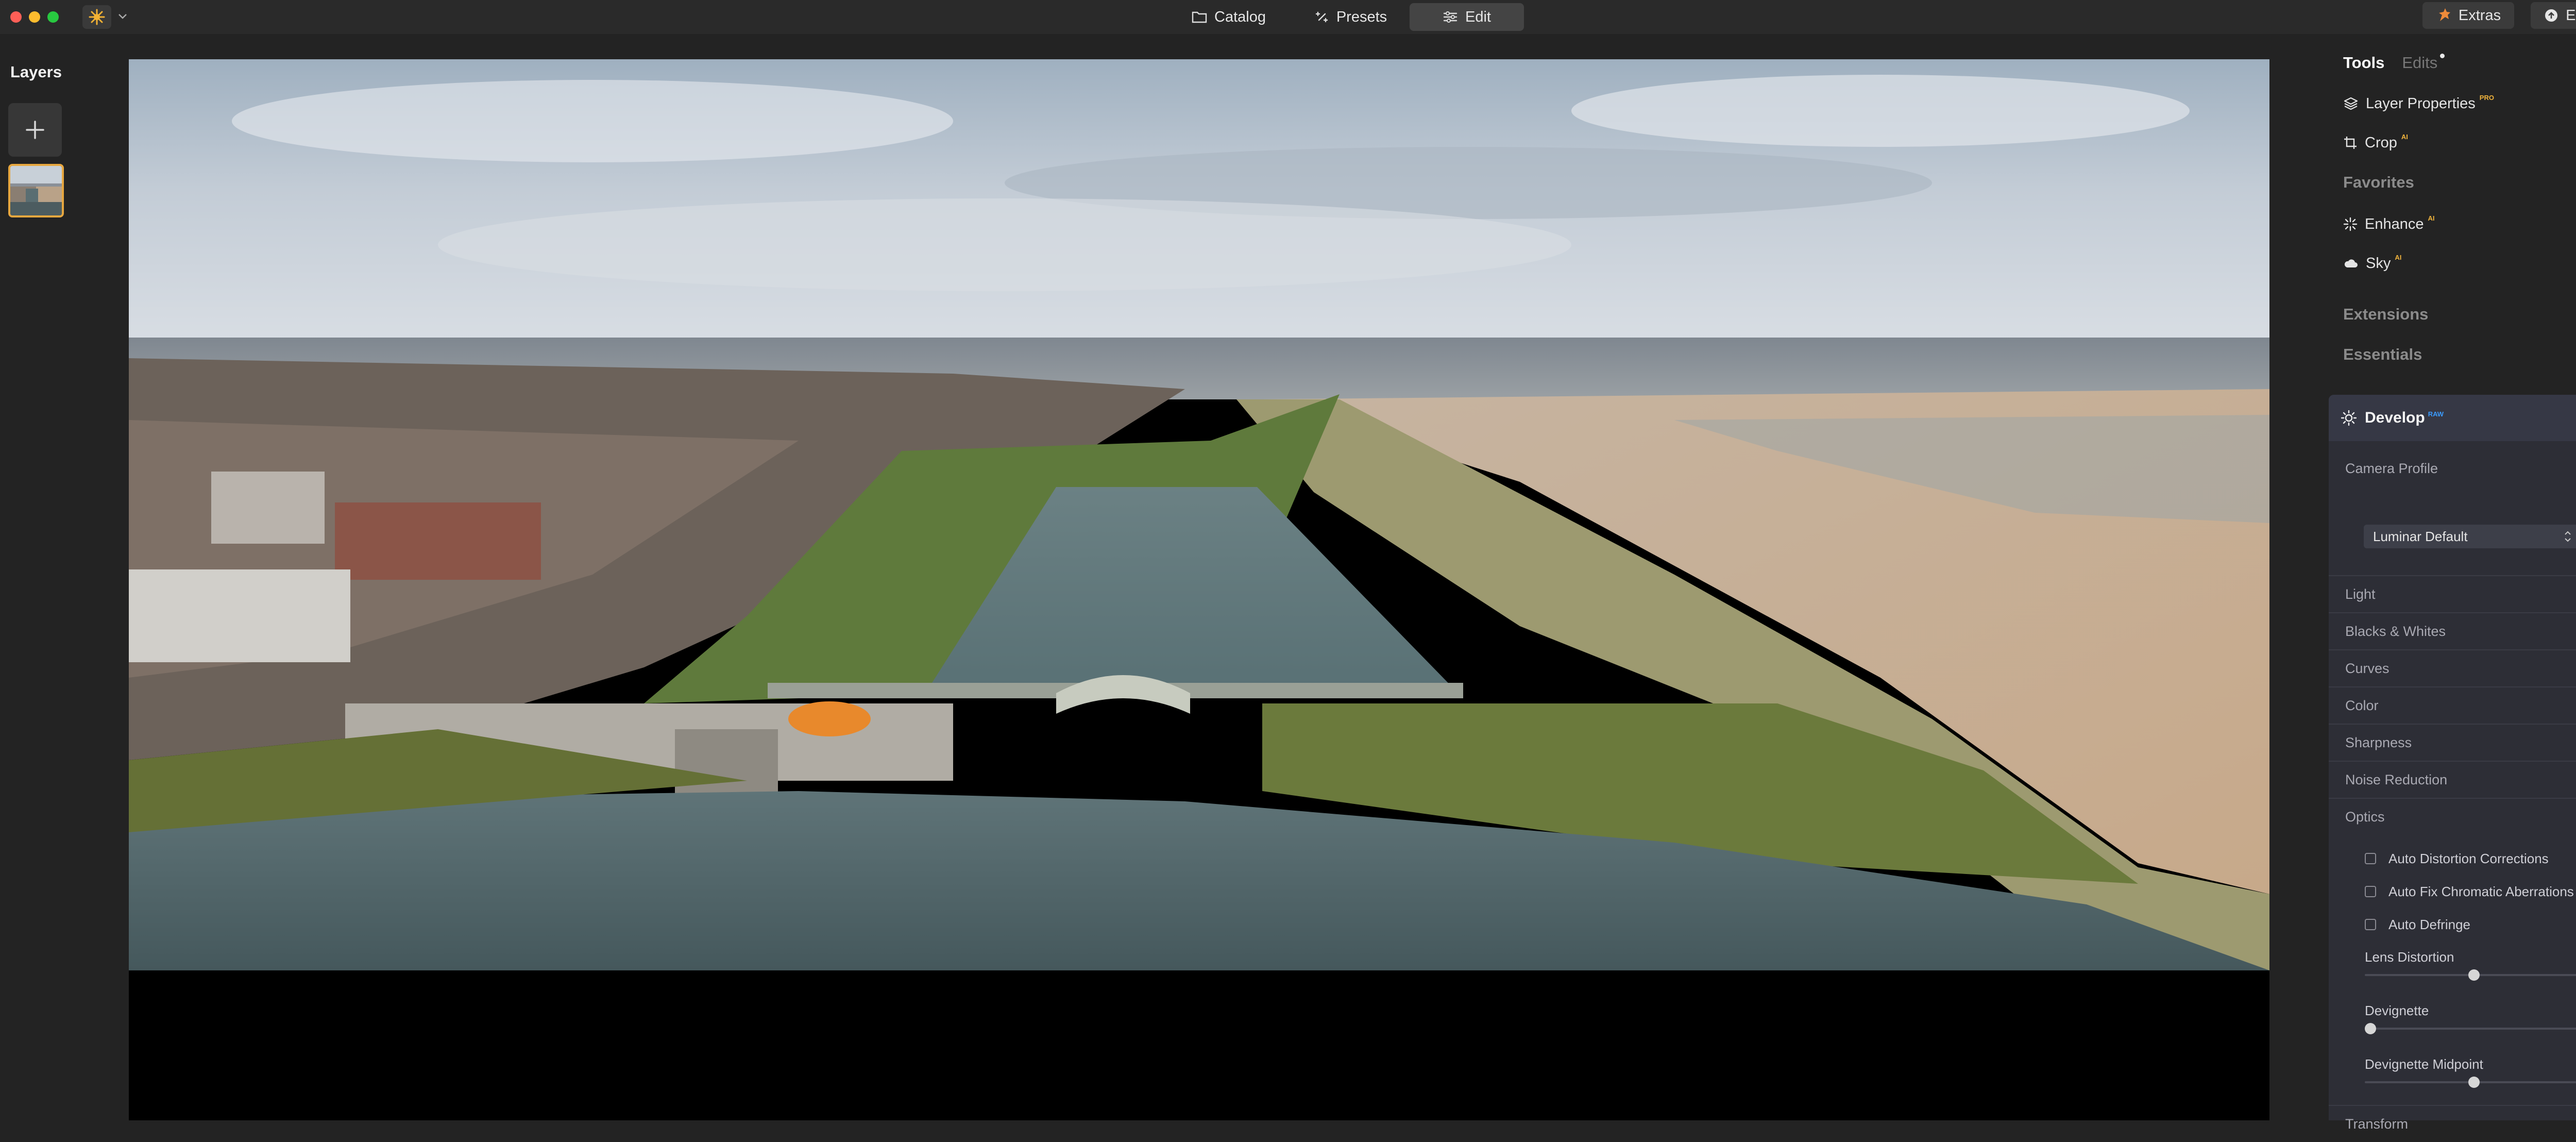 Image resolution: width=2576 pixels, height=1142 pixels. What do you see at coordinates (2391, 469) in the screenshot?
I see `camera-profile-label: Camera Profile` at bounding box center [2391, 469].